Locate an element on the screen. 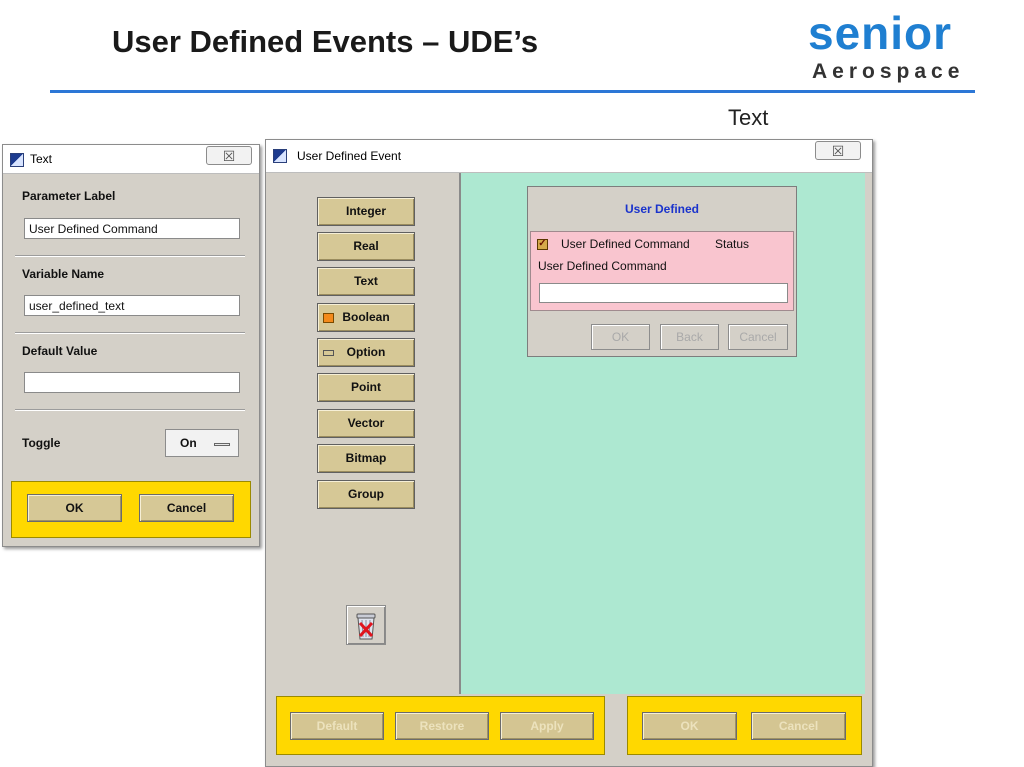 This screenshot has width=1024, height=767. ude-window-title: User Defined Event is located at coordinates (349, 156).